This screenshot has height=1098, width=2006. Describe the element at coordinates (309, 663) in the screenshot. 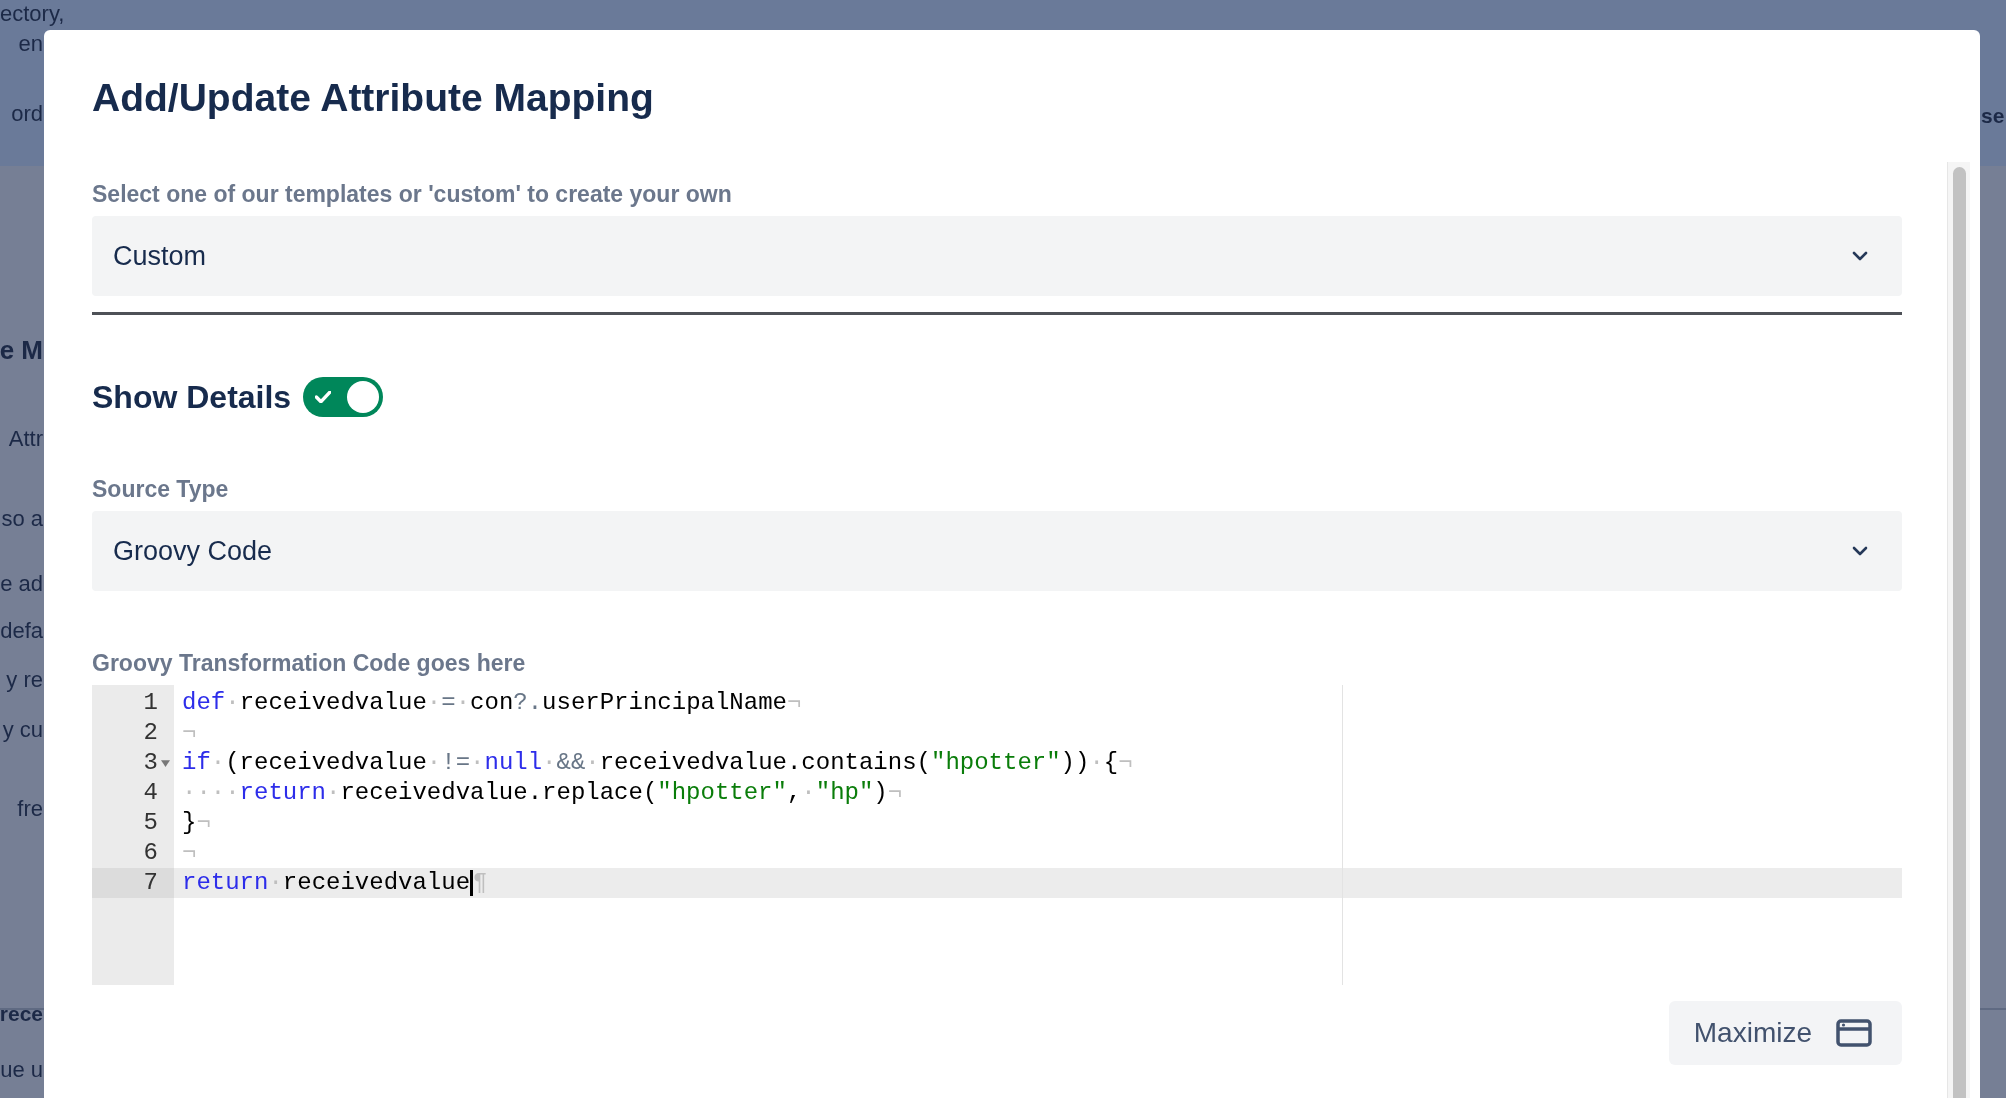

I see `field-label: Groovy Transformation Code goes here` at that location.